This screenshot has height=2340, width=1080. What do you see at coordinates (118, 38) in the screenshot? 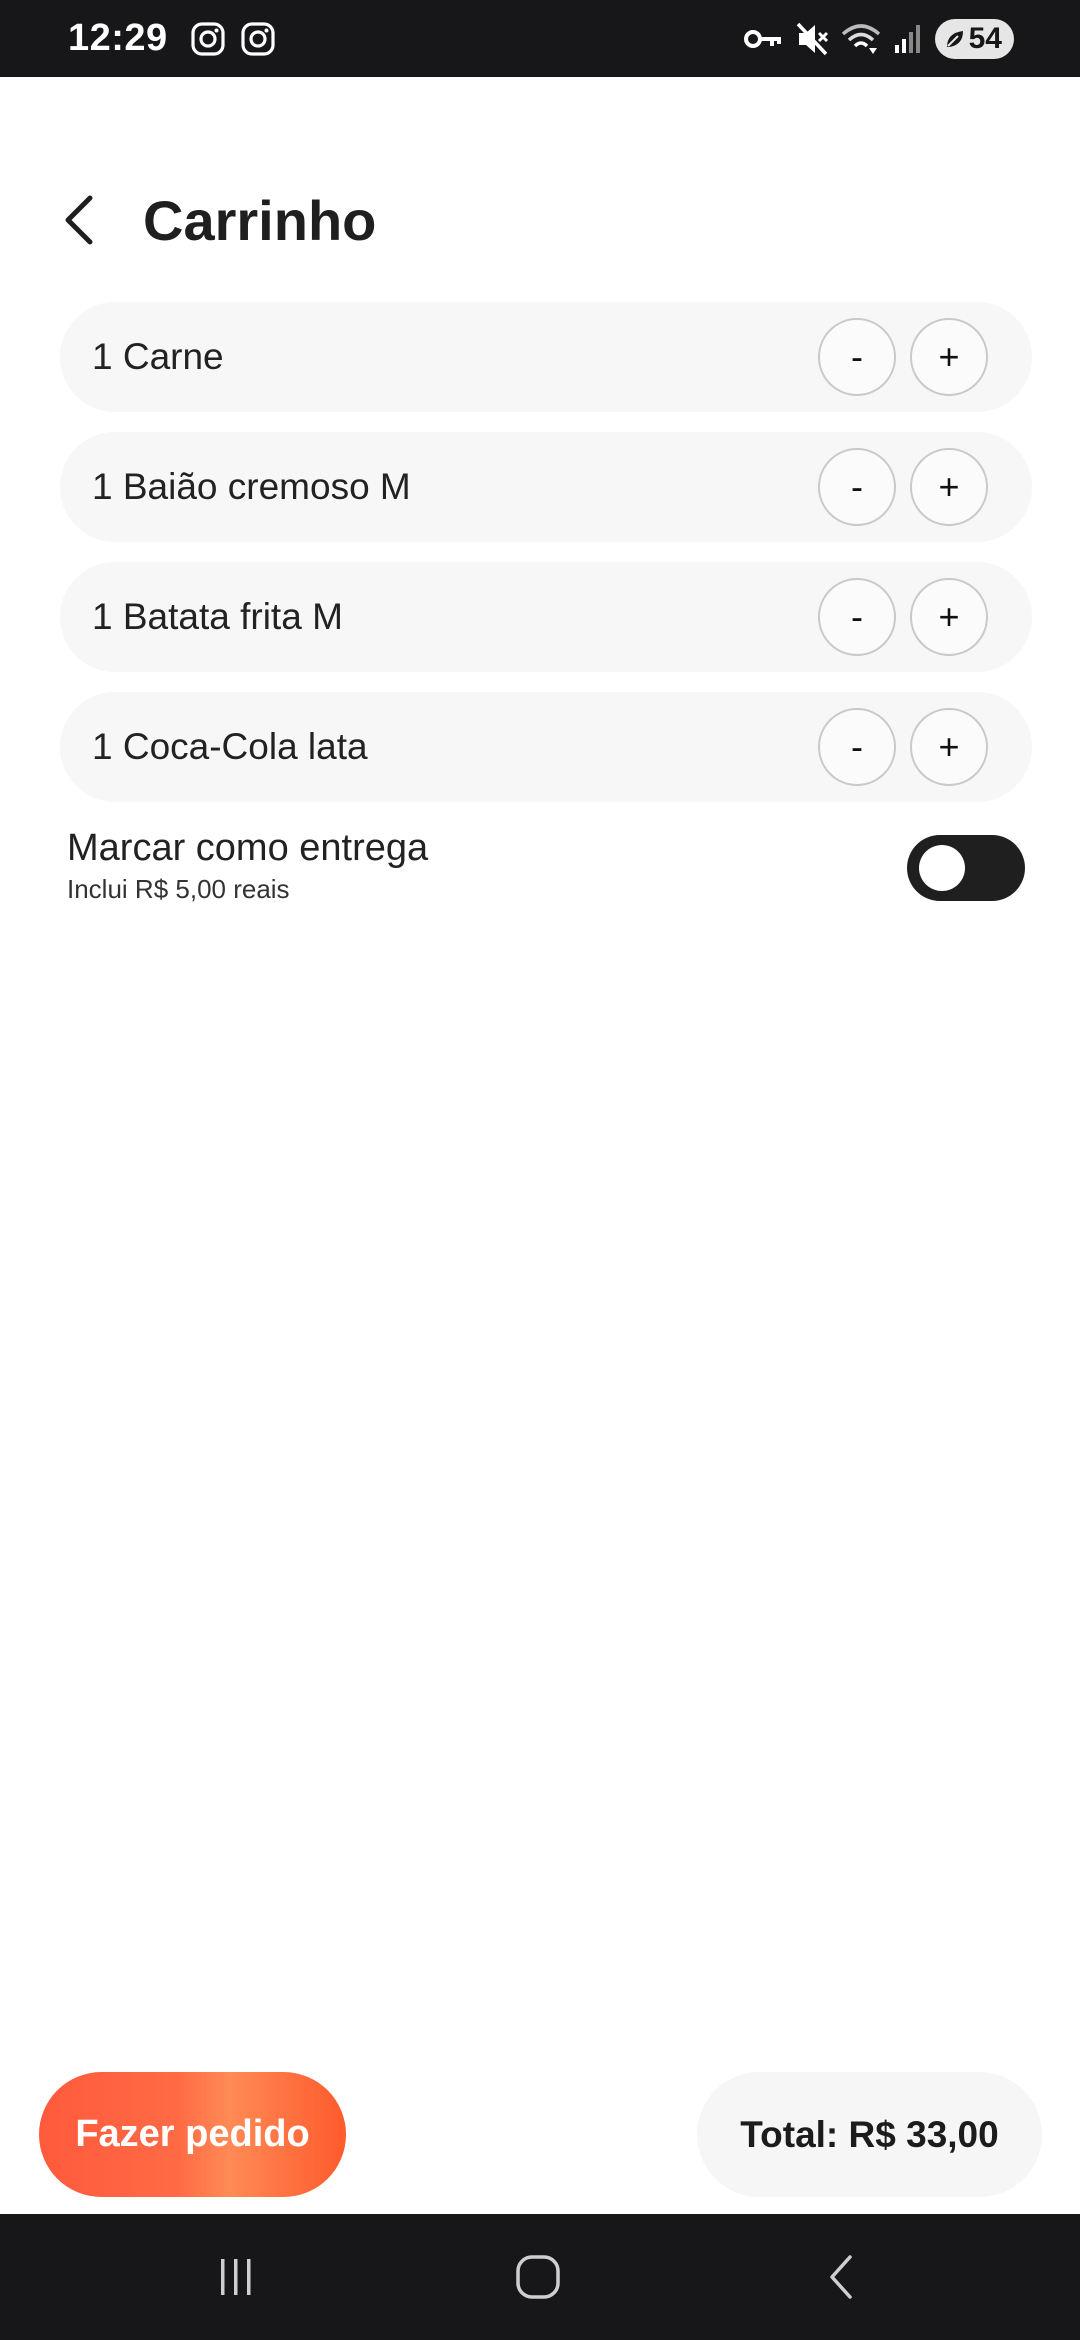
I see `status-time: 12:29` at bounding box center [118, 38].